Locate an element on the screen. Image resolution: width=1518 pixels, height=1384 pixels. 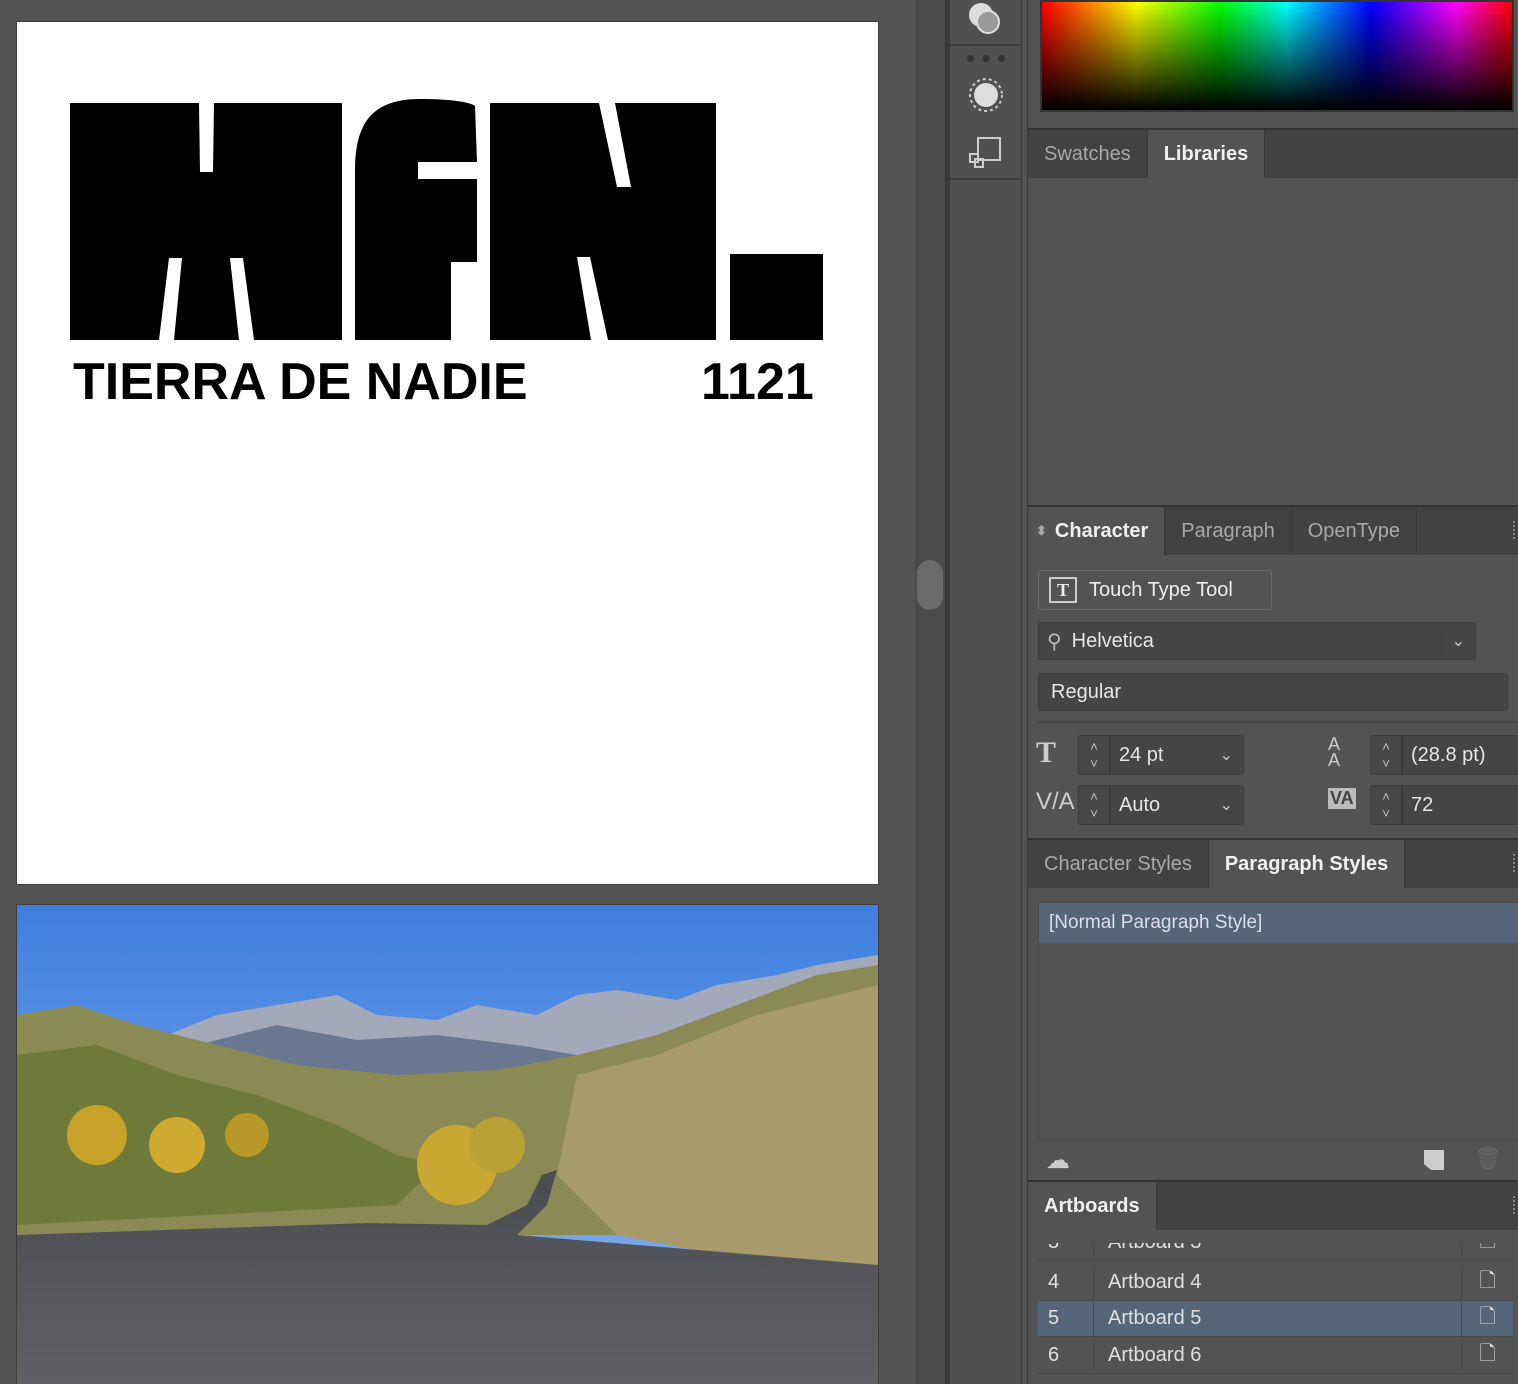
font-size-field: 24 pt ⌄ is located at coordinates (1177, 755).